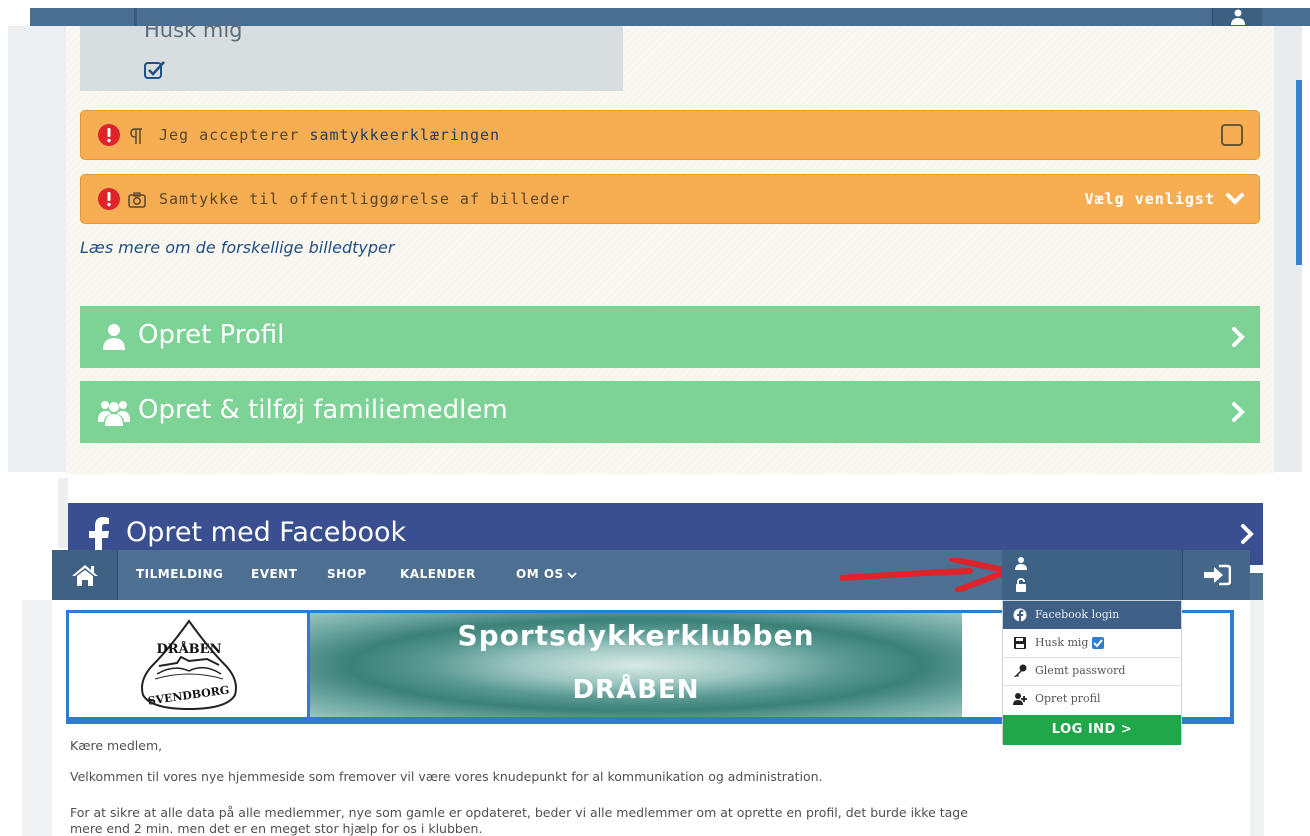 Image resolution: width=1310 pixels, height=836 pixels. What do you see at coordinates (670, 412) in the screenshot?
I see `add-family-member-button: Opret & tilføj familiemedlem` at bounding box center [670, 412].